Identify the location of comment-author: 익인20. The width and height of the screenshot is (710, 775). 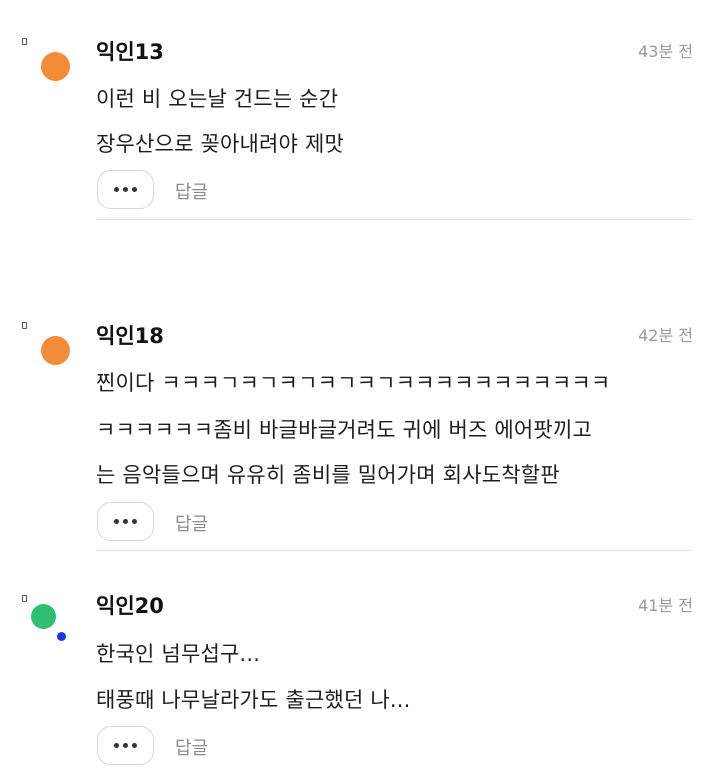
(130, 605).